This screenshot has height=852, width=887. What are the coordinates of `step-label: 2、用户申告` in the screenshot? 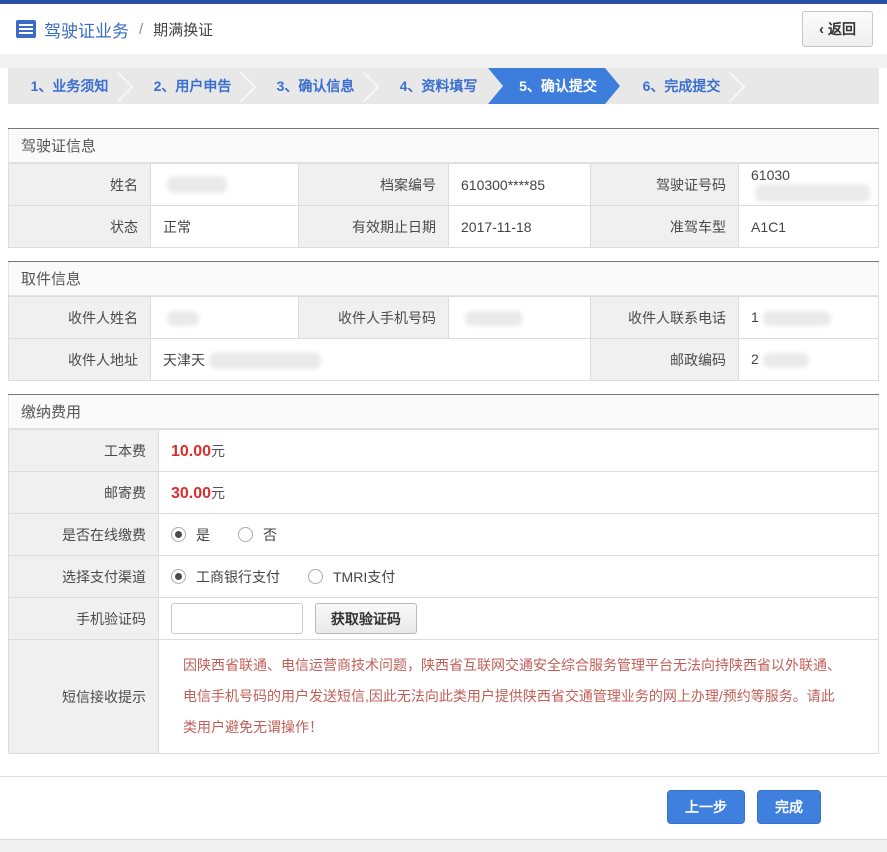 It's located at (192, 86).